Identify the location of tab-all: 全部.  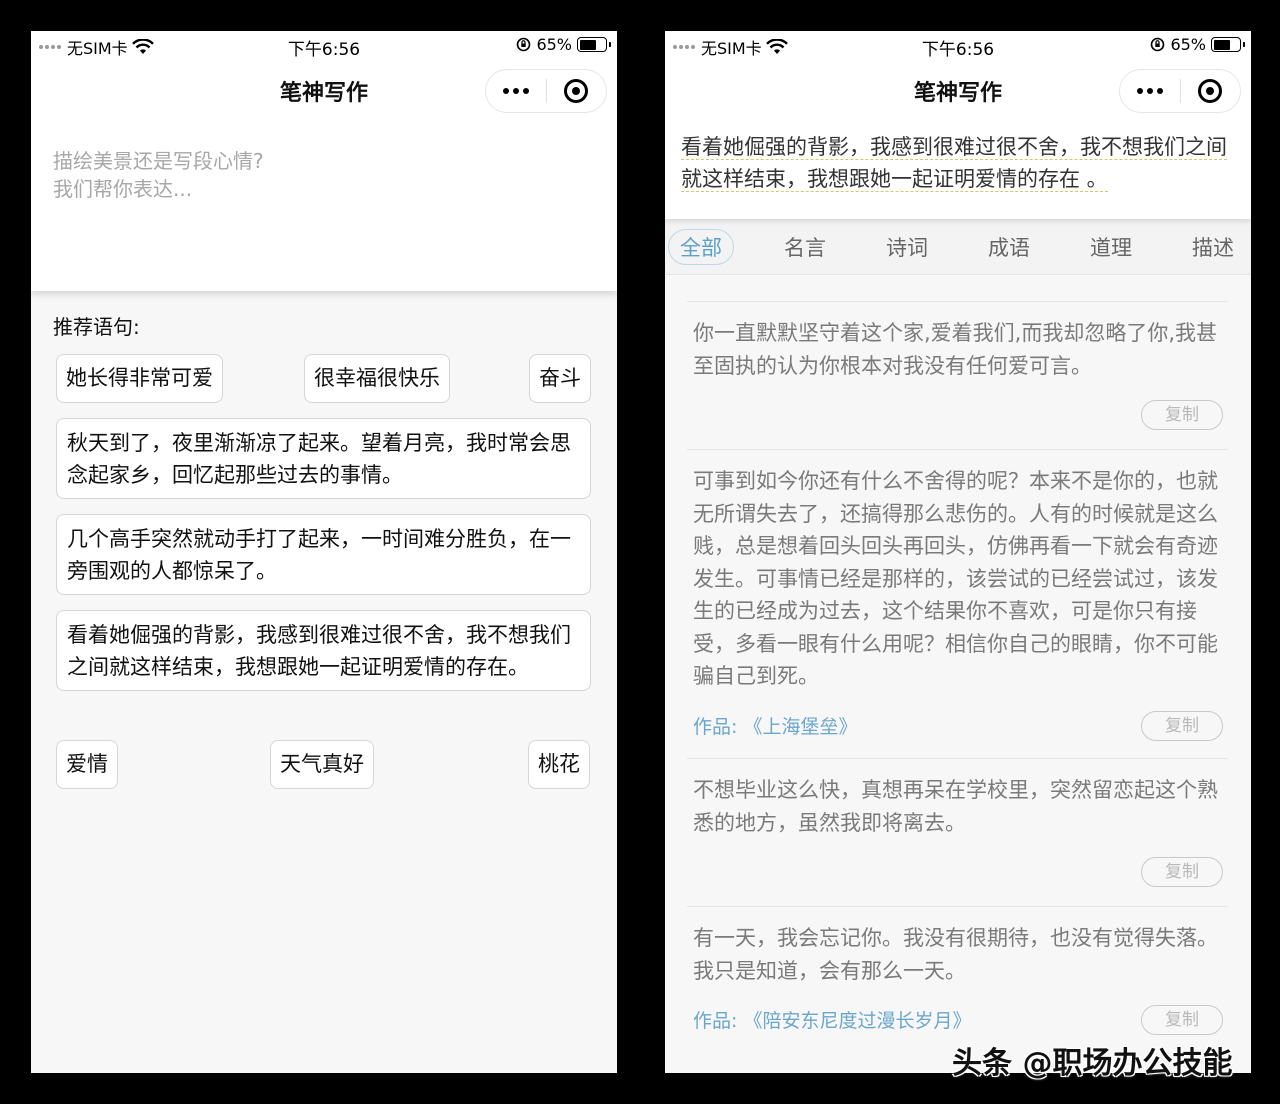
(701, 247).